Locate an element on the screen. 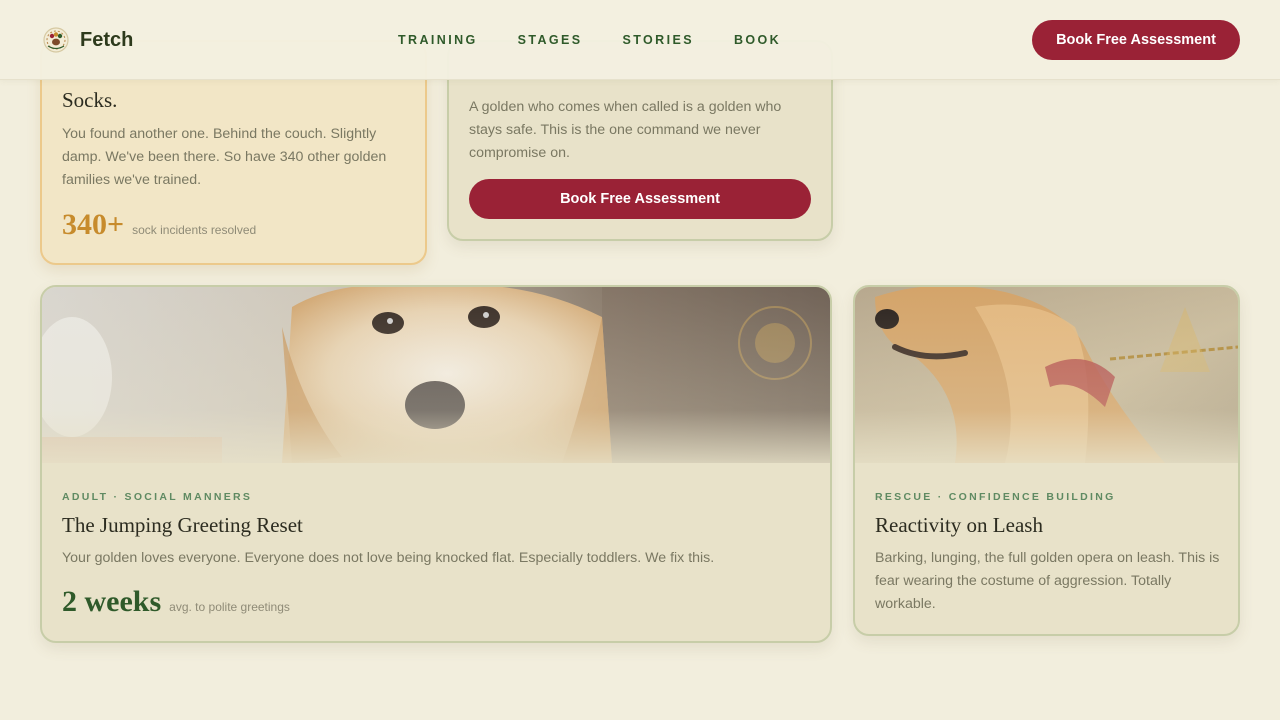  brand-name: Fetch is located at coordinates (107, 39).